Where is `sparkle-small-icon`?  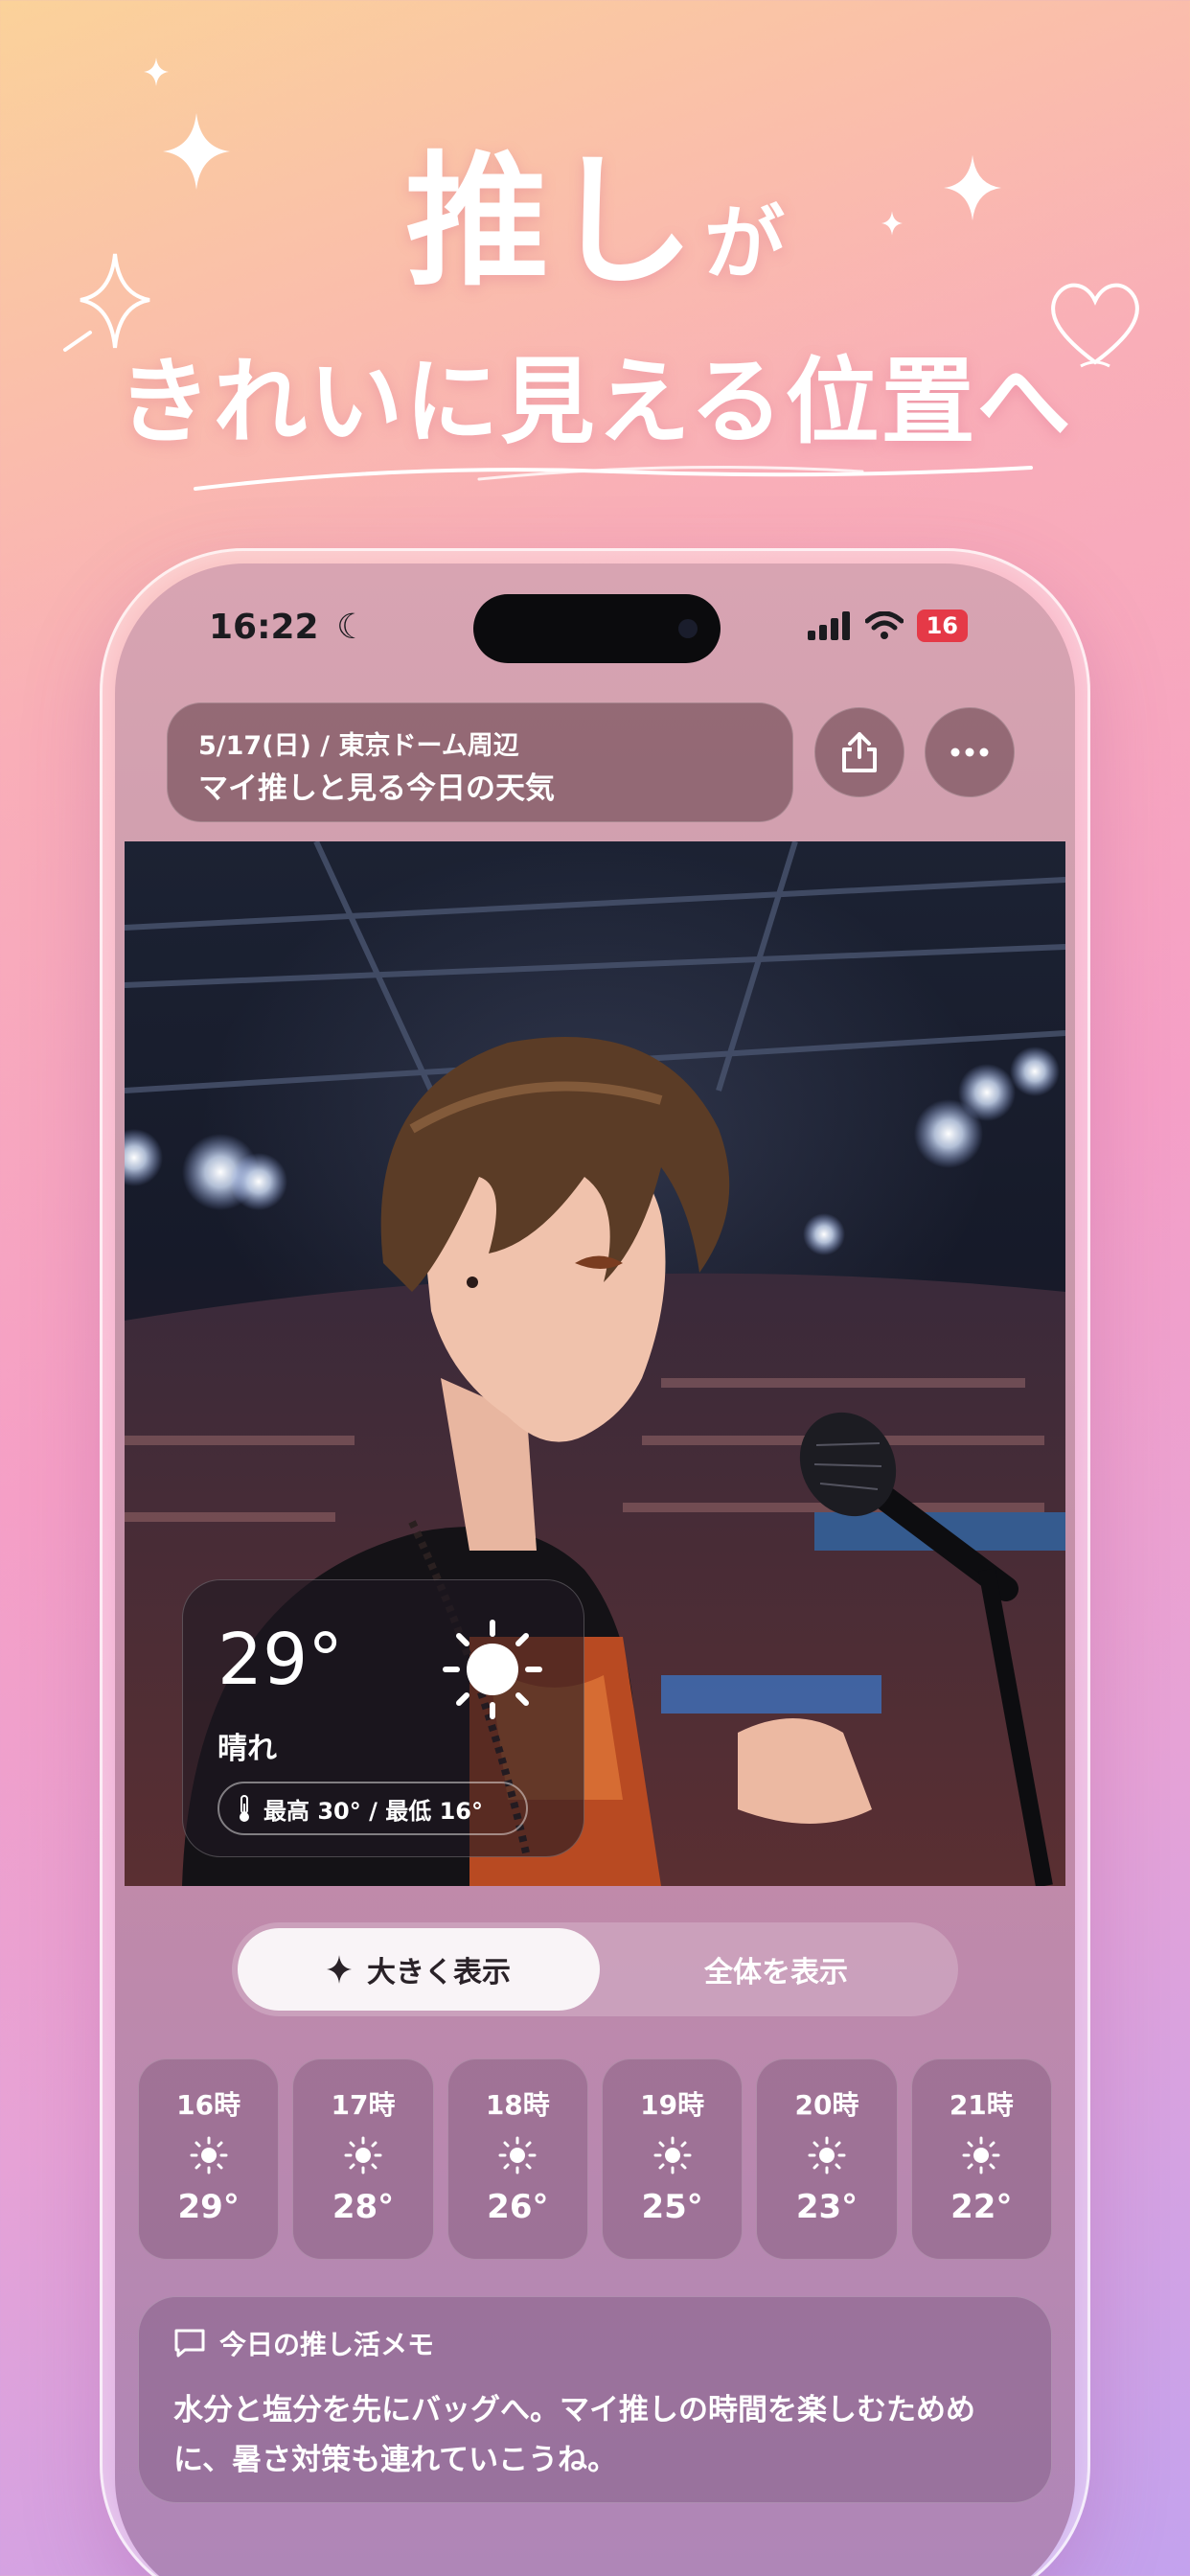
sparkle-small-icon is located at coordinates (340, 1969).